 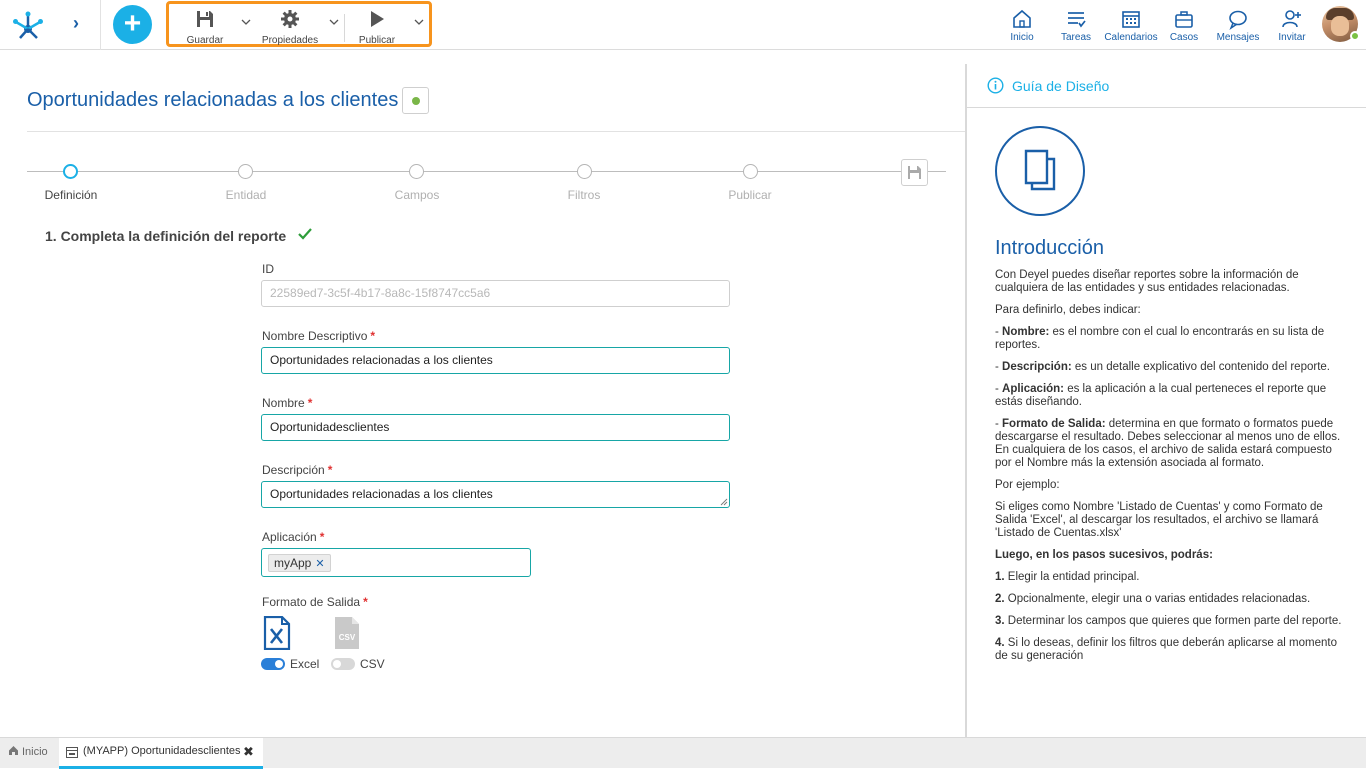 I want to click on csv-toggle, so click(x=343, y=664).